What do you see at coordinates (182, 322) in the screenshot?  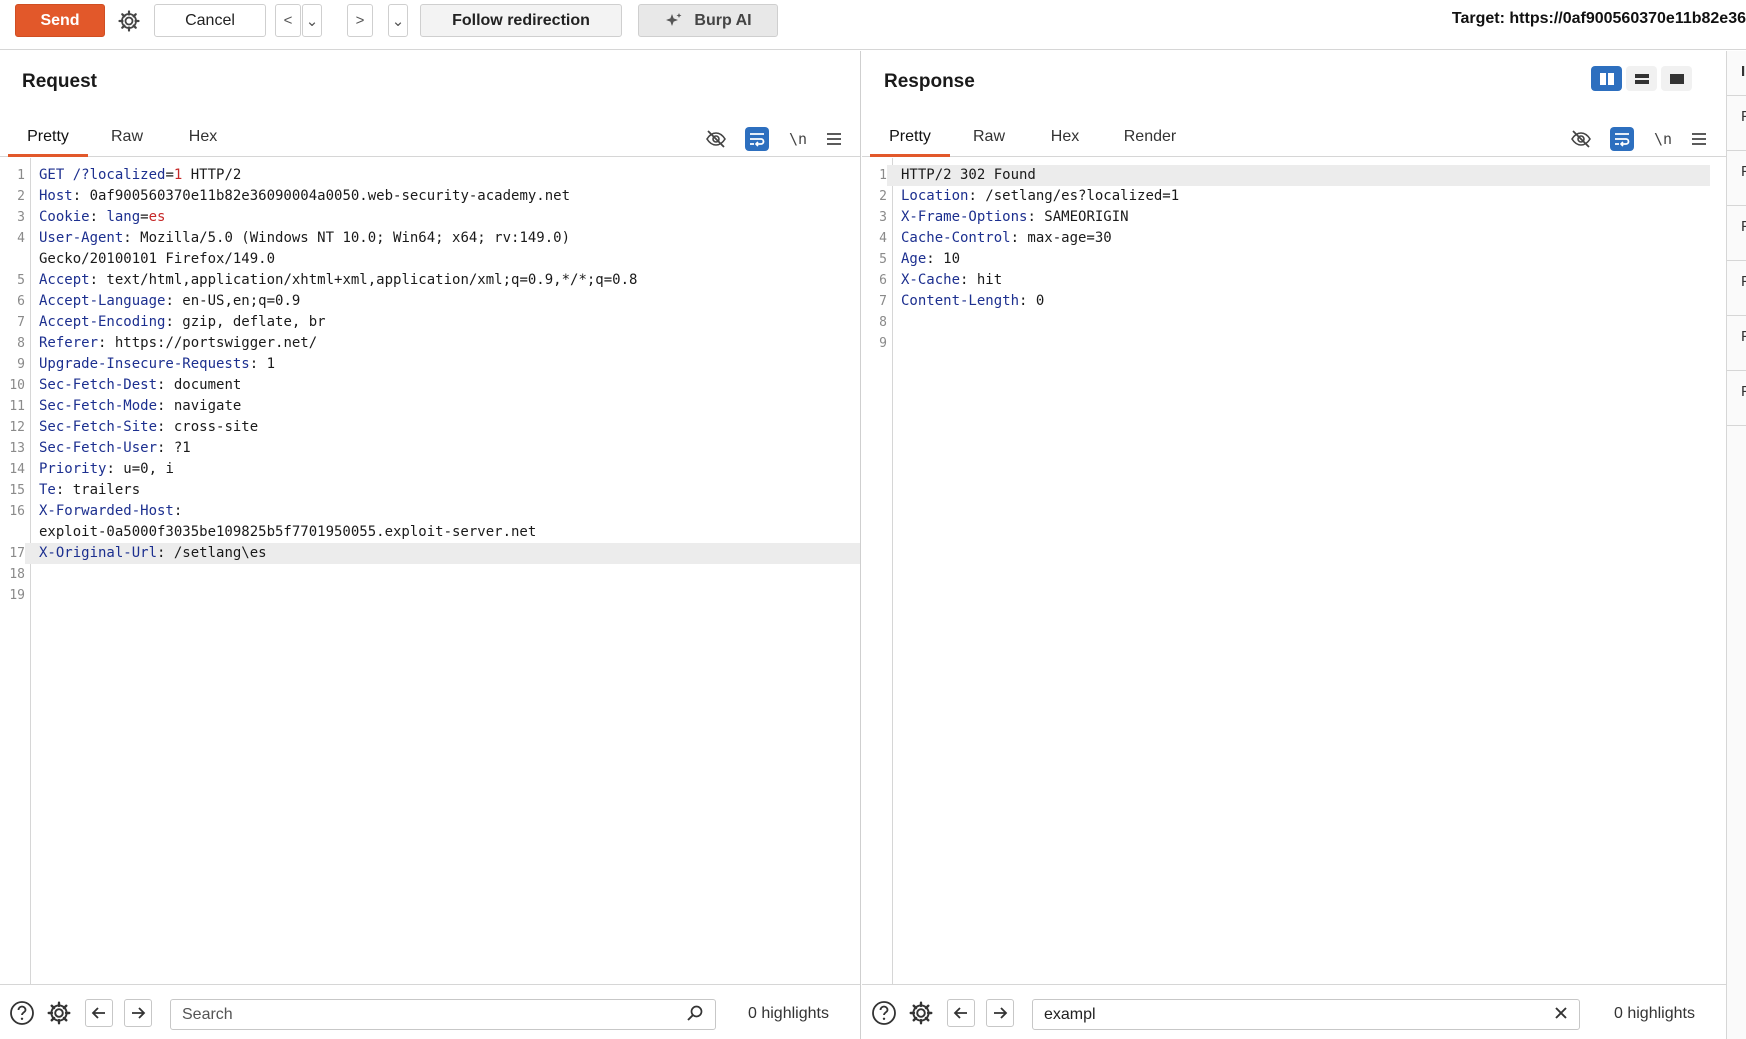 I see `line-content: Accept-Encoding: gzip, deflate, br` at bounding box center [182, 322].